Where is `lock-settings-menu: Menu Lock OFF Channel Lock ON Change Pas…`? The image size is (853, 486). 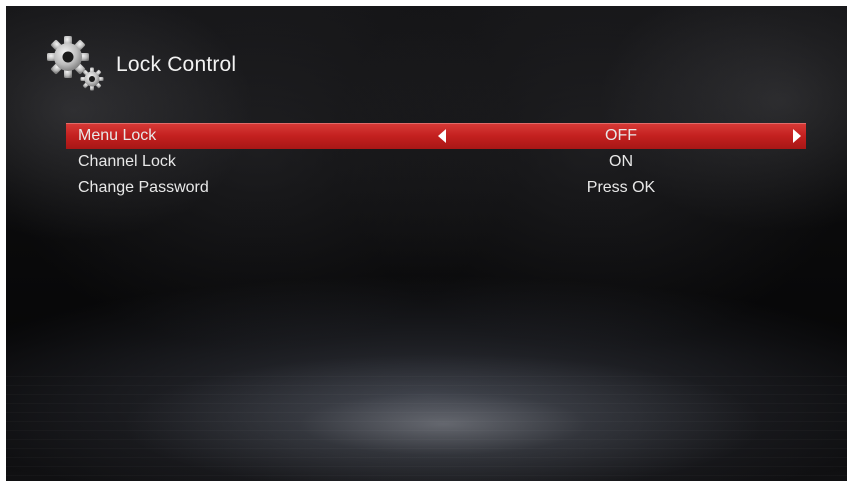 lock-settings-menu: Menu Lock OFF Channel Lock ON Change Pas… is located at coordinates (436, 162).